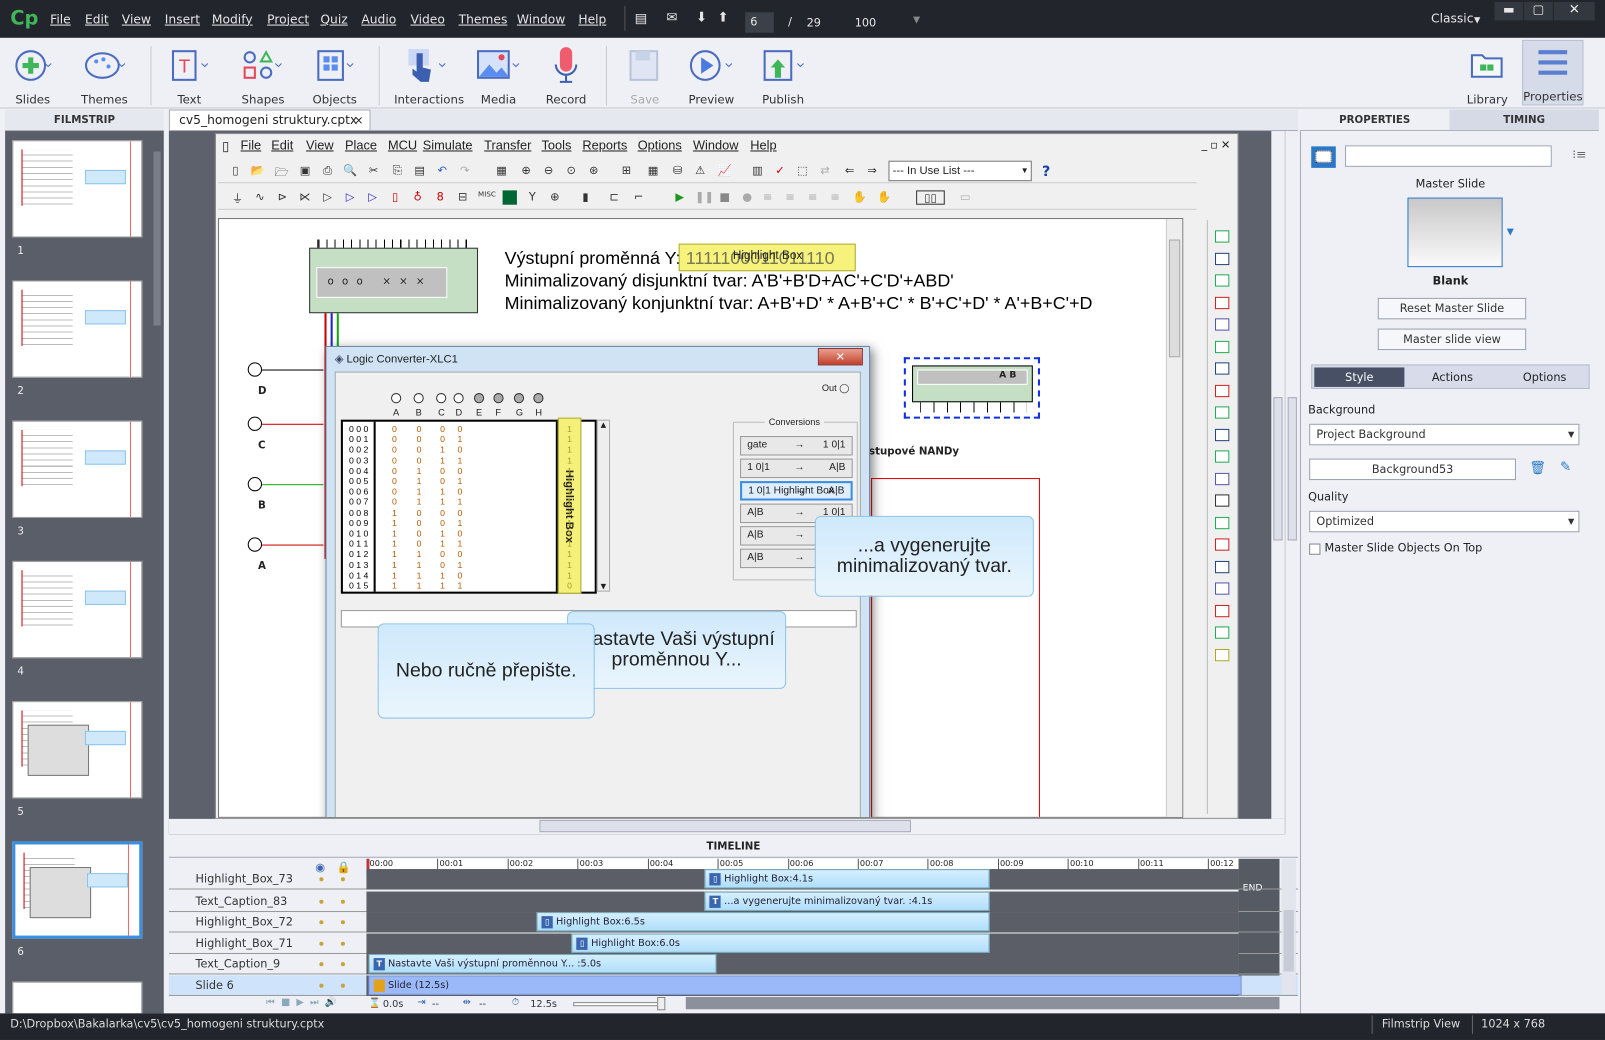  Describe the element at coordinates (1452, 18) in the screenshot. I see `workspace-switcher: Classic` at that location.